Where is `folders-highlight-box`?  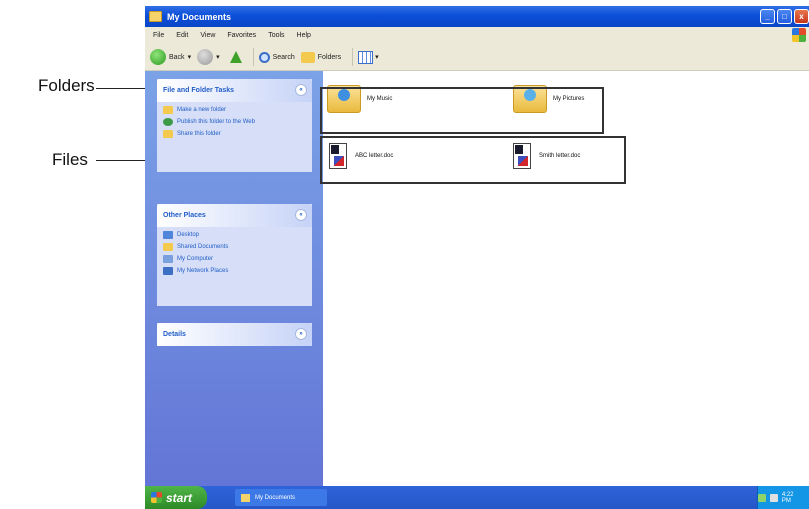
folders-highlight-box is located at coordinates (462, 110).